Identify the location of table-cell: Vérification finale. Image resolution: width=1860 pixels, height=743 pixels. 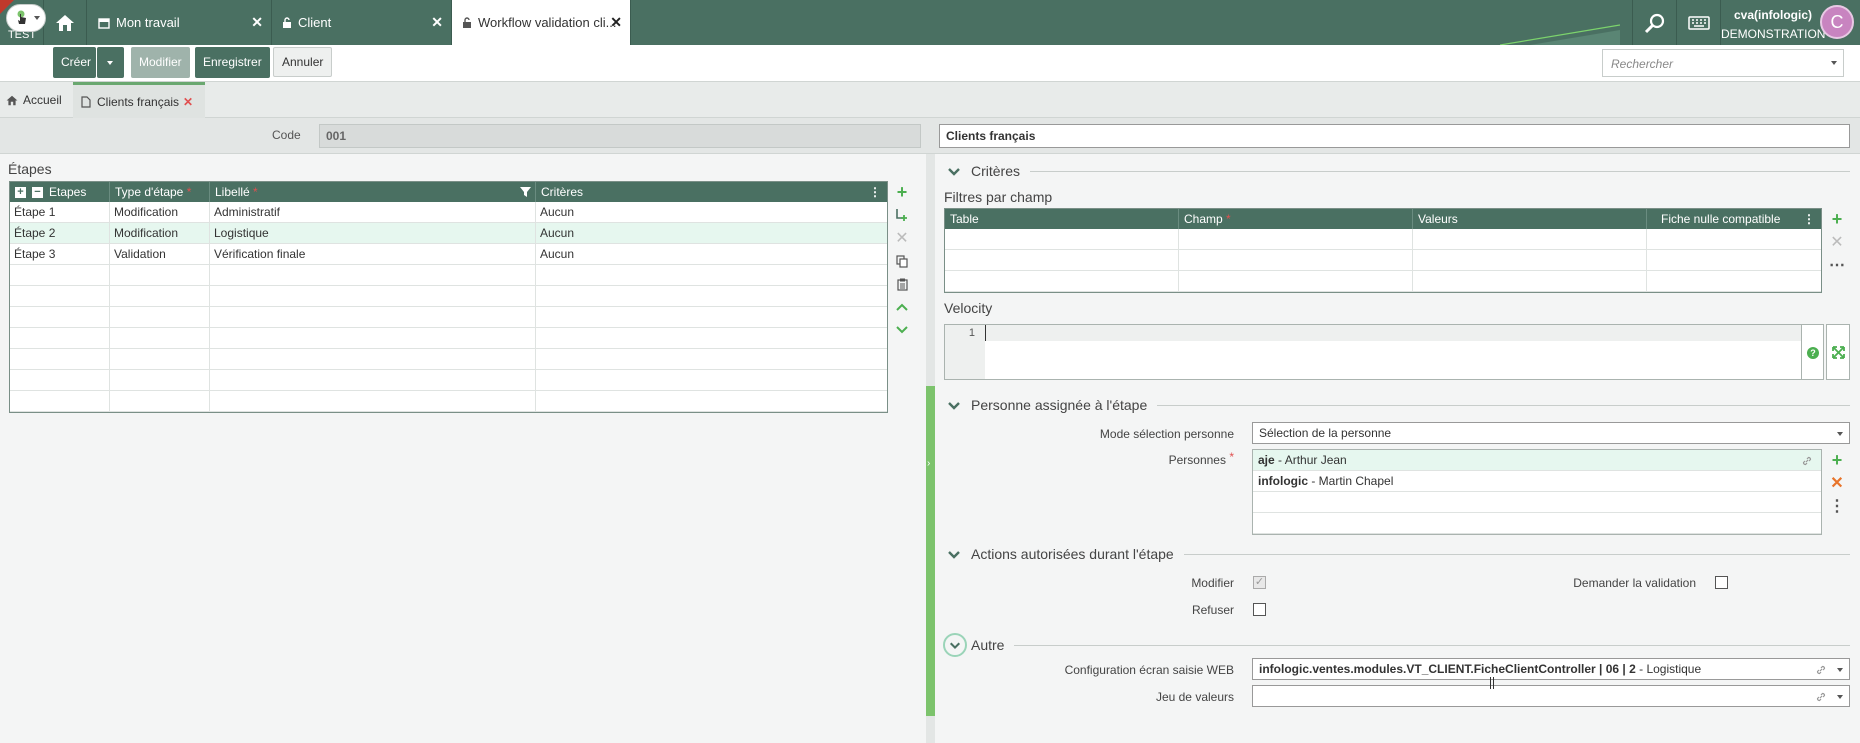
(373, 254).